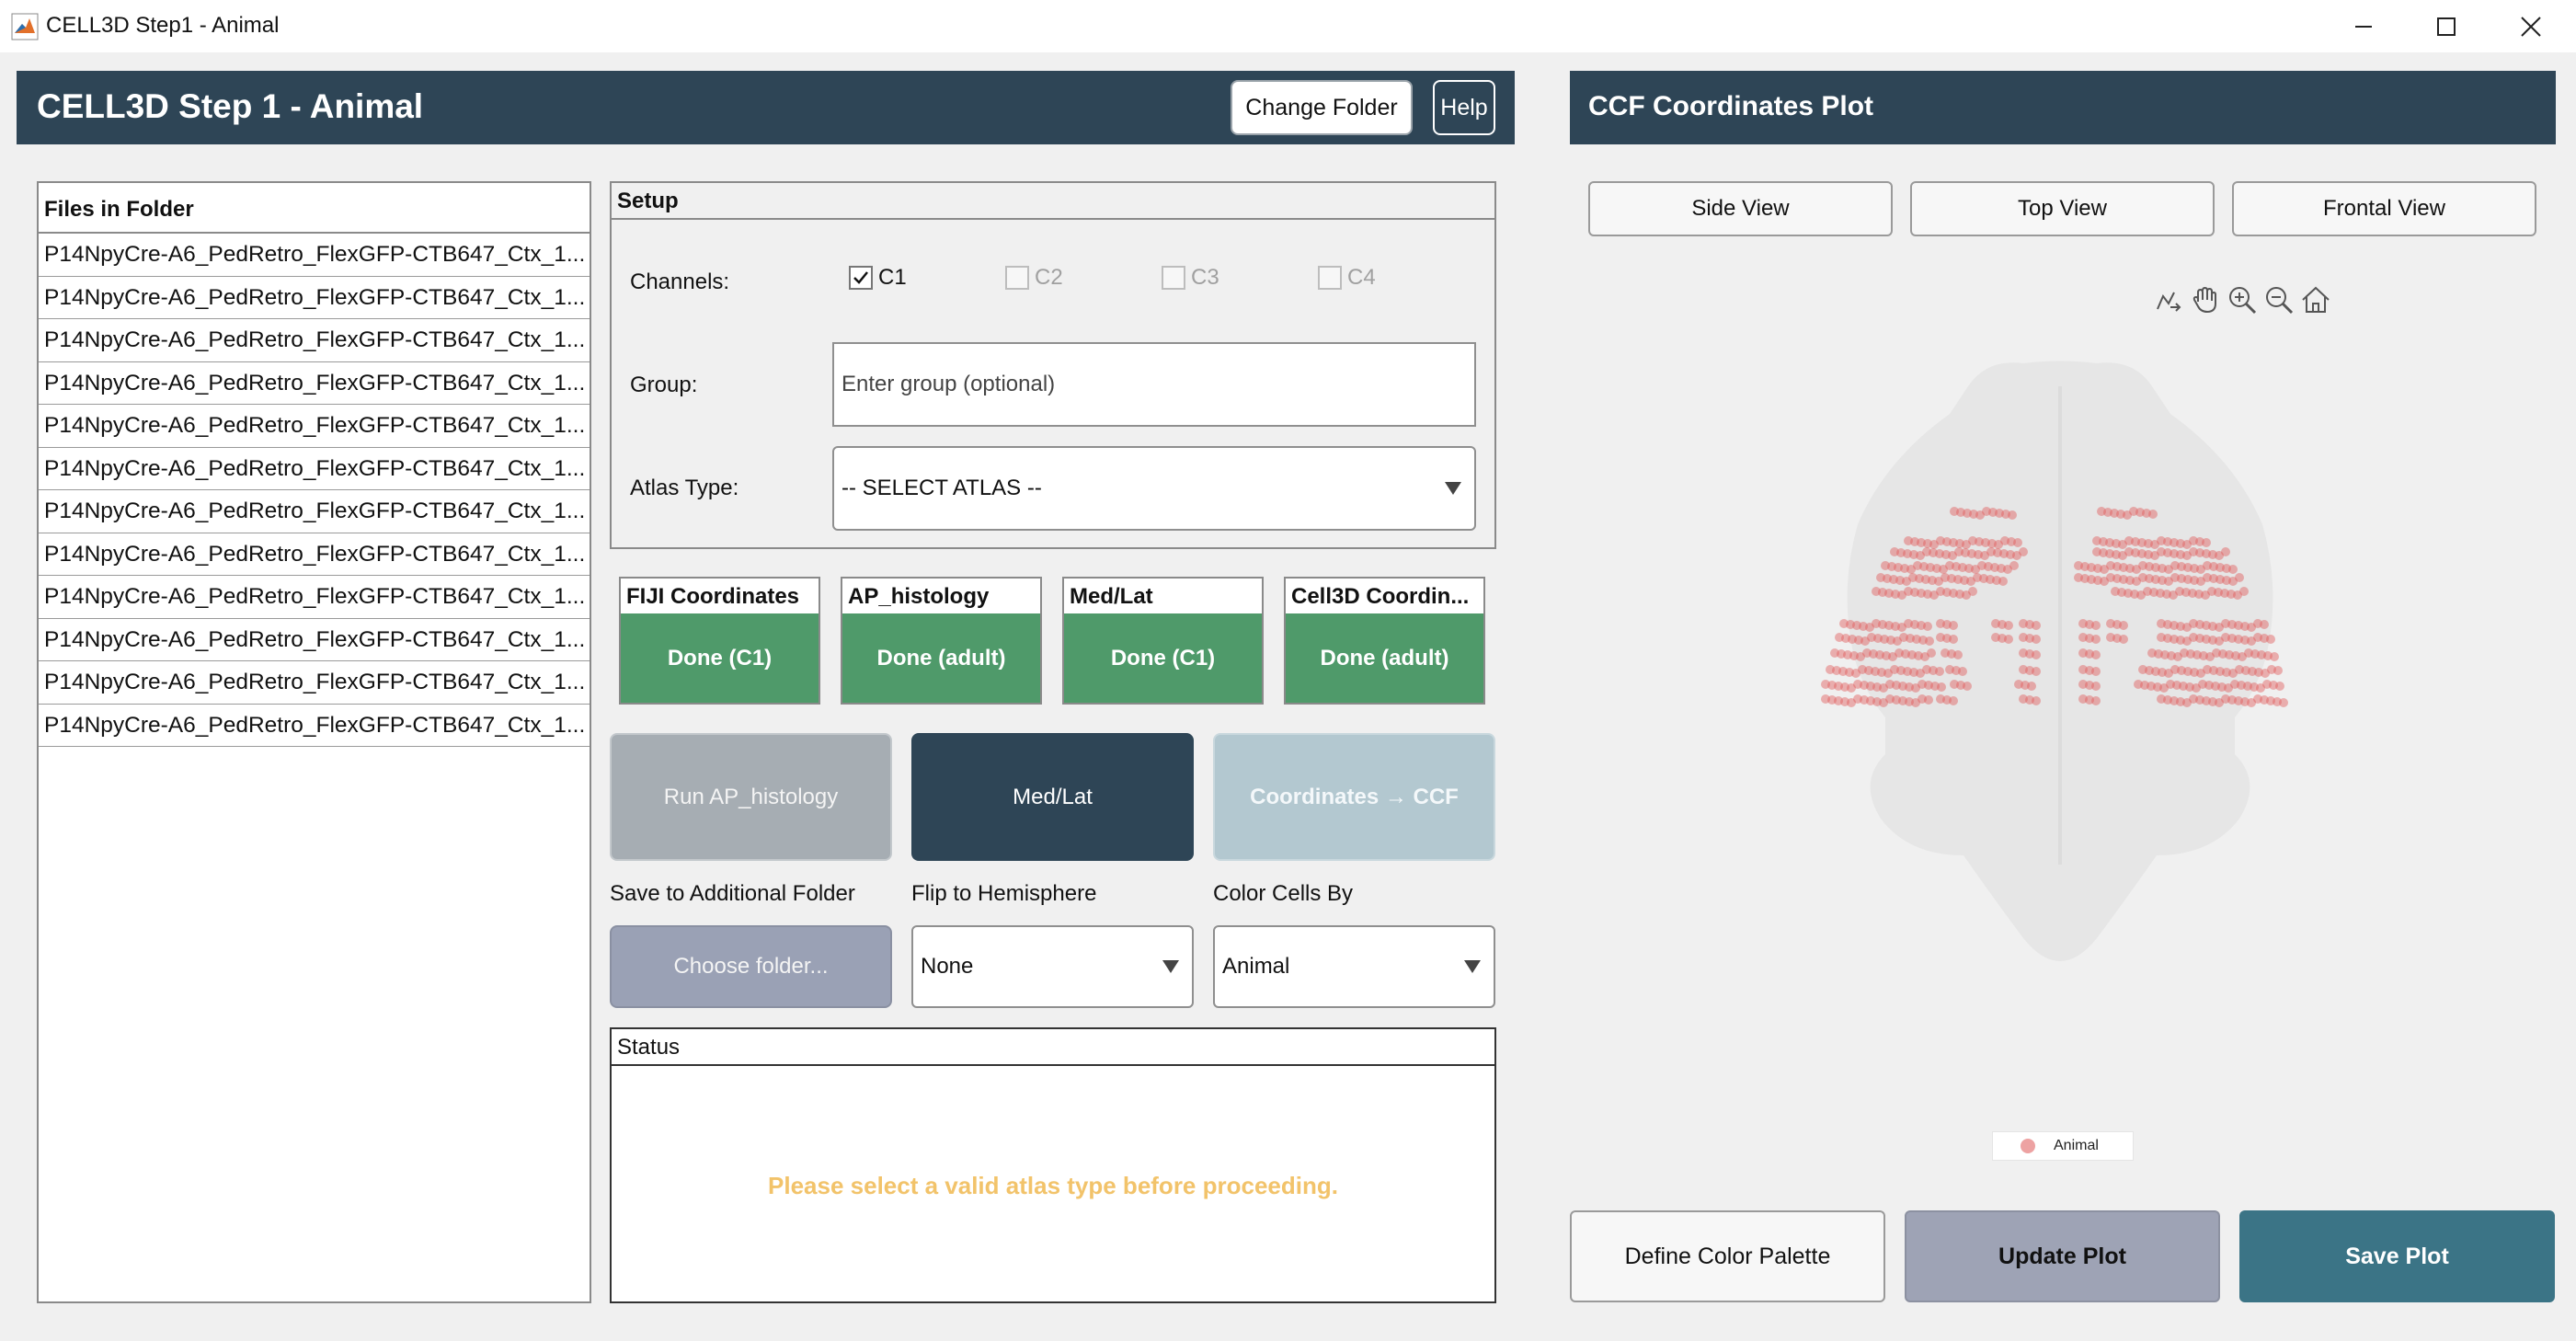  I want to click on update-plot-button: Update Plot, so click(2062, 1256).